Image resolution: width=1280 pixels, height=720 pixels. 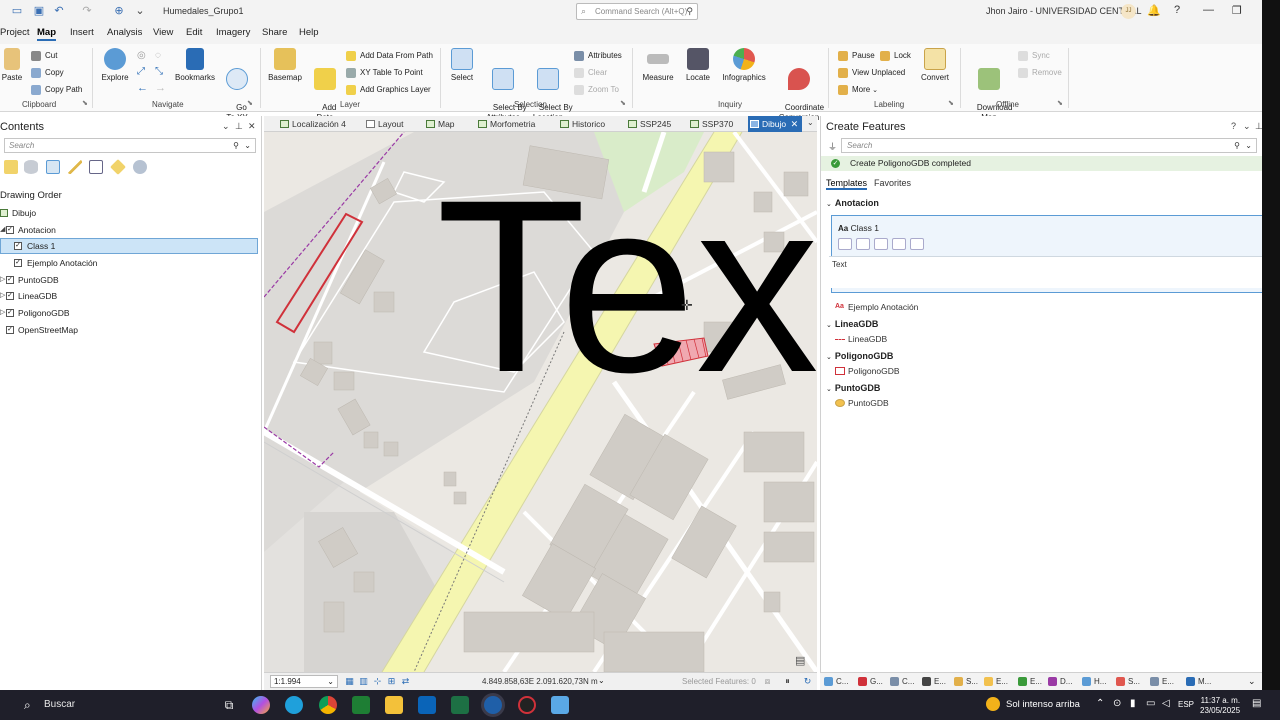 I want to click on outlook-icon, so click(x=427, y=705).